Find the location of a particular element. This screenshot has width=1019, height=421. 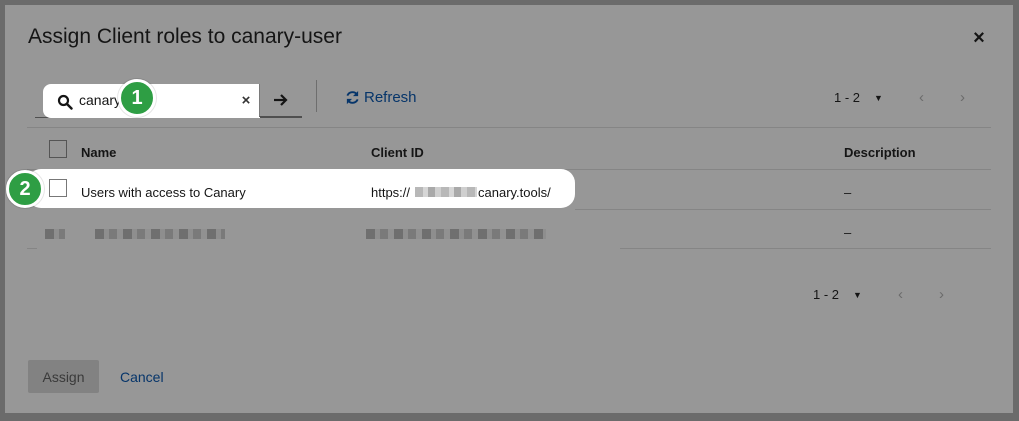

top-pagination: 1 - 2 ▼ ‹ › is located at coordinates (899, 97).